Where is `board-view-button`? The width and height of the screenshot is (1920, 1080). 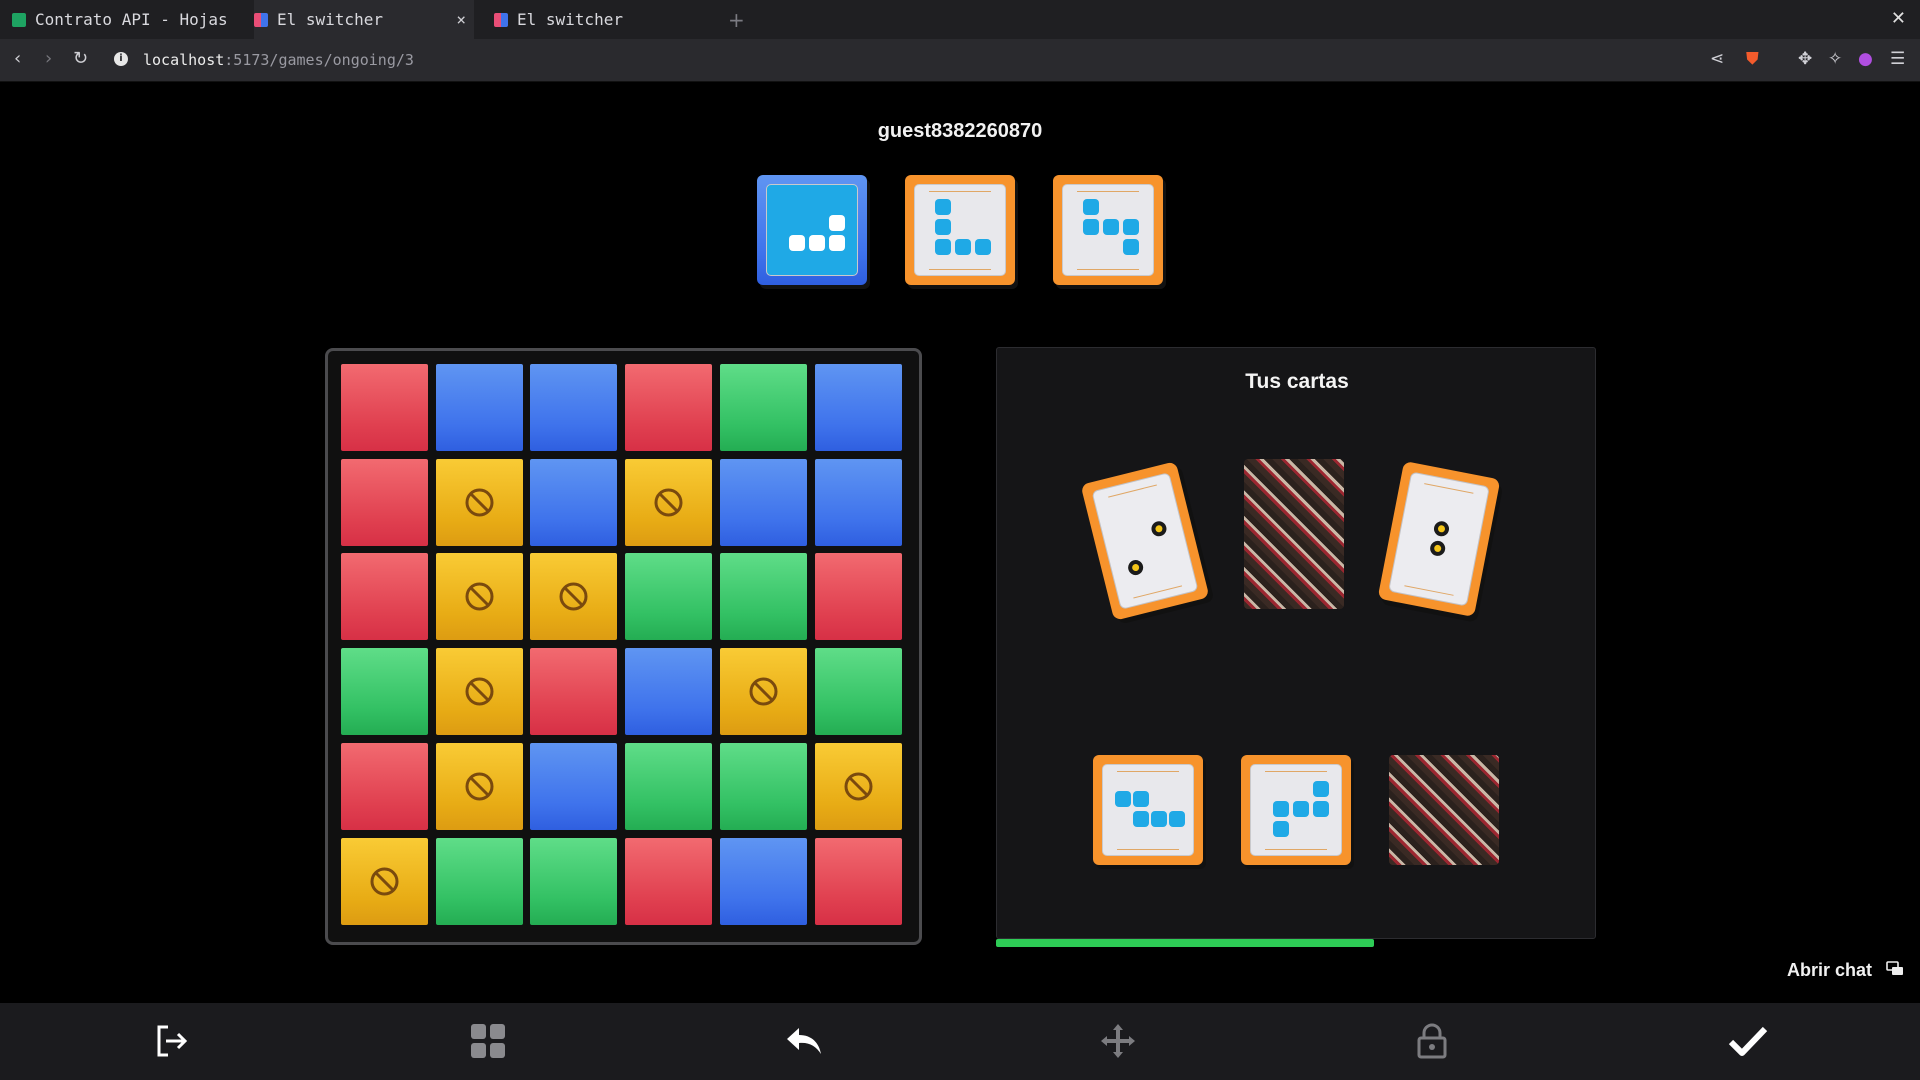 board-view-button is located at coordinates (488, 1041).